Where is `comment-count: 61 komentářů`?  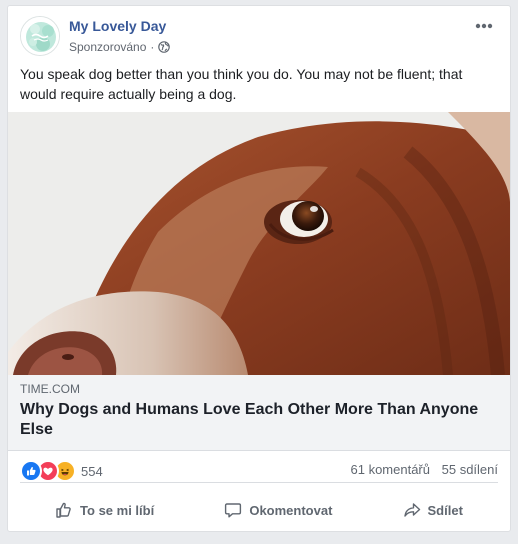
comment-count: 61 komentářů is located at coordinates (391, 469).